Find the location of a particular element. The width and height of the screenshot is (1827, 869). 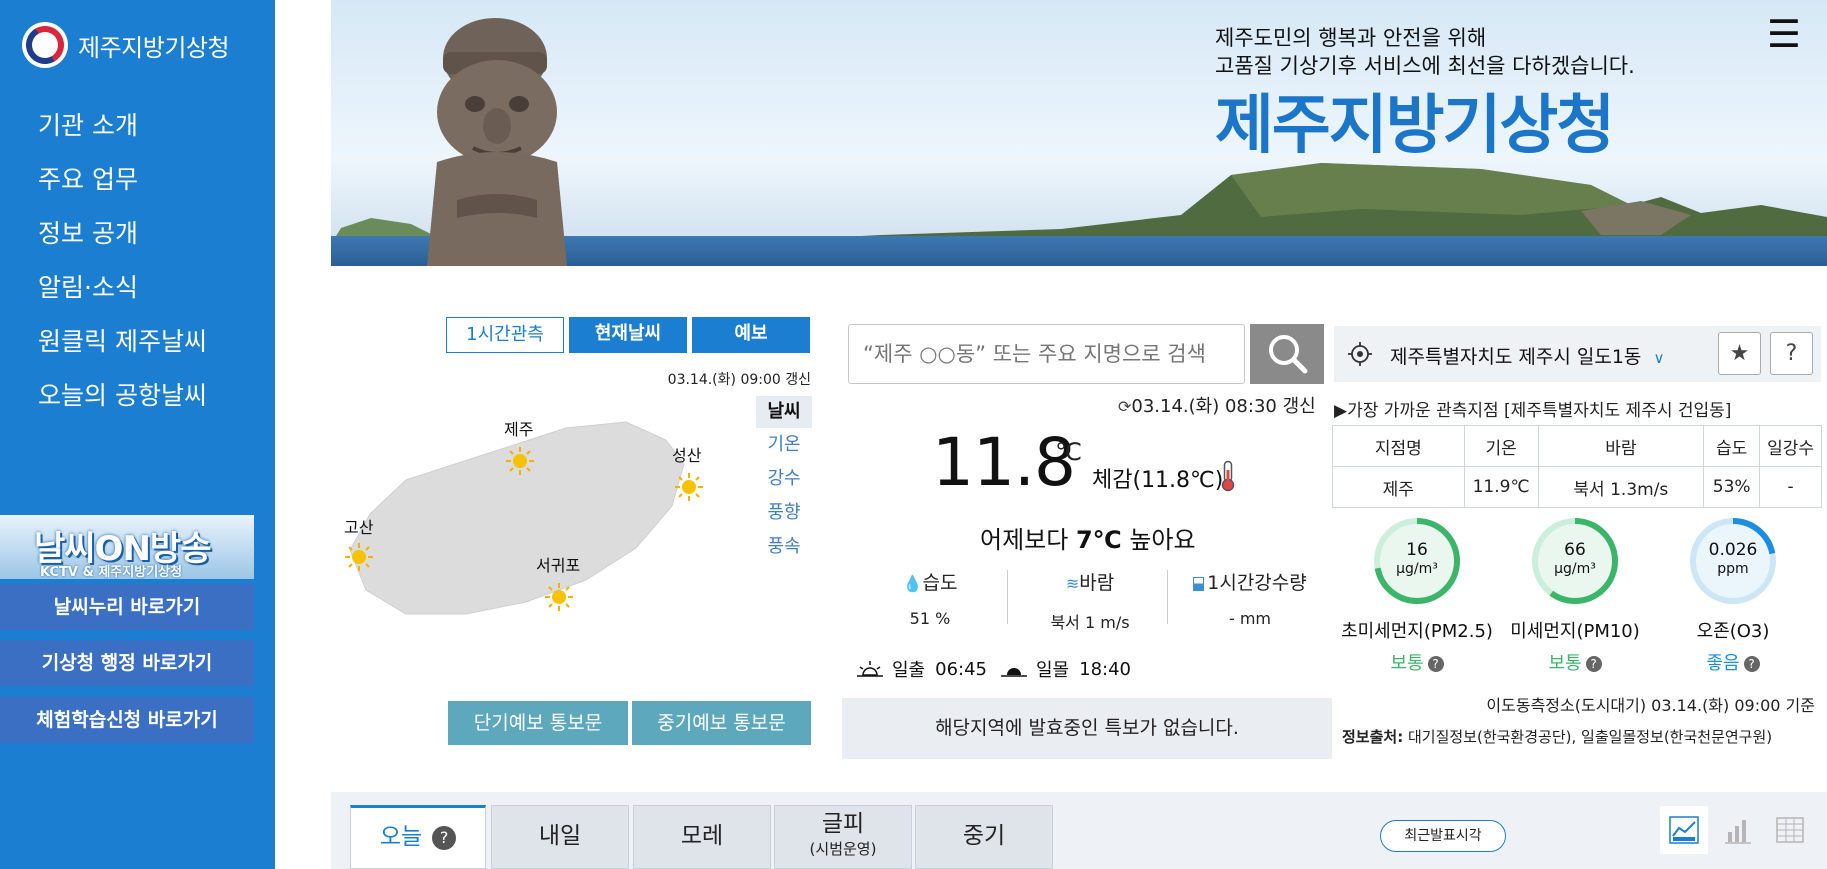

table-cell: - is located at coordinates (1790, 487).